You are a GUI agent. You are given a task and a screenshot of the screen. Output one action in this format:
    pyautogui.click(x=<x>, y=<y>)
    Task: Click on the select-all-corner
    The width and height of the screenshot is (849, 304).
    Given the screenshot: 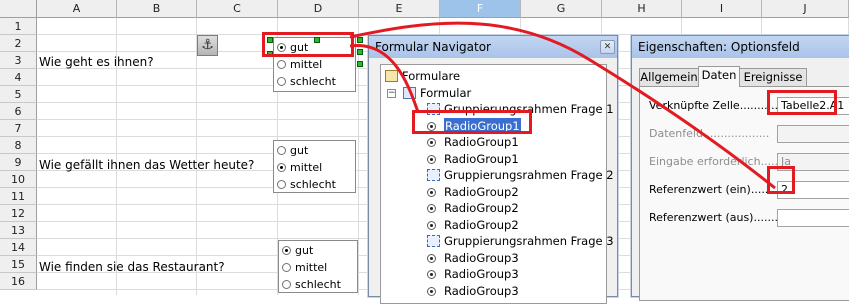 What is the action you would take?
    pyautogui.click(x=18, y=9)
    